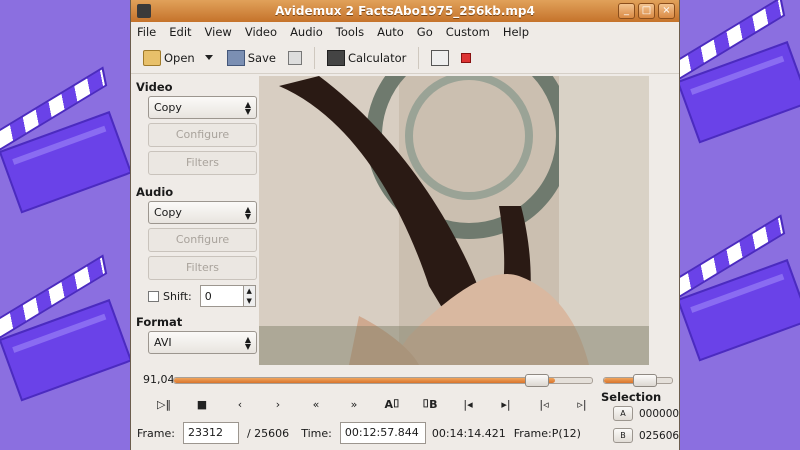  I want to click on menu-video: Video, so click(261, 32).